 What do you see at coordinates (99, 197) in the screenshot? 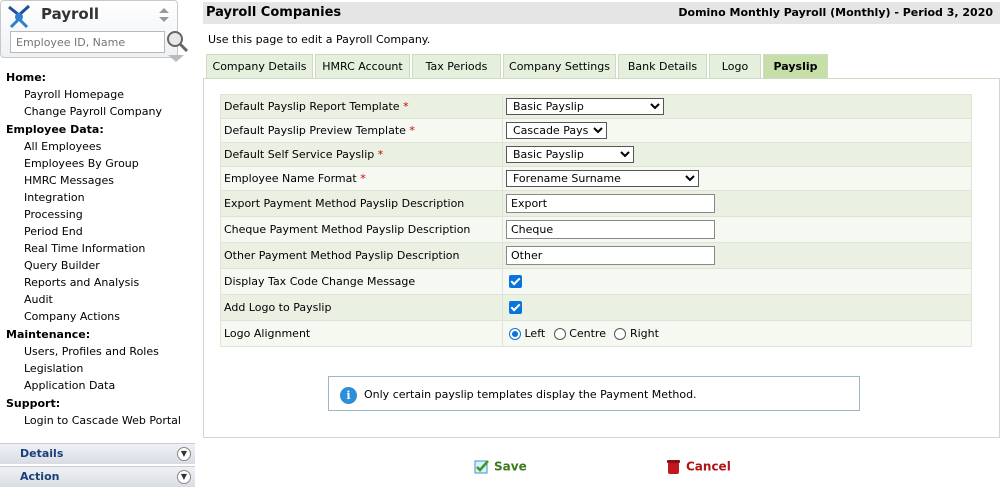
I see `nav-item: Integration` at bounding box center [99, 197].